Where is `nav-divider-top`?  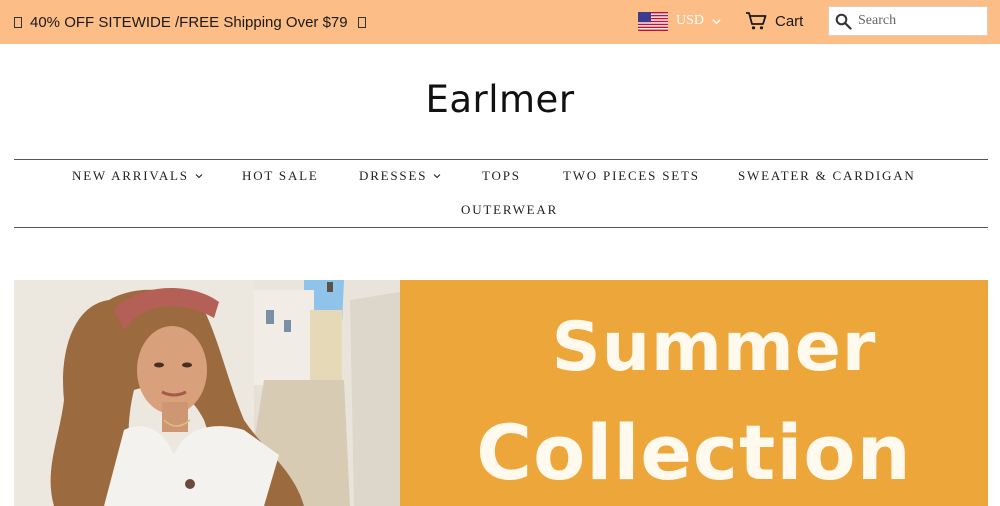 nav-divider-top is located at coordinates (501, 159).